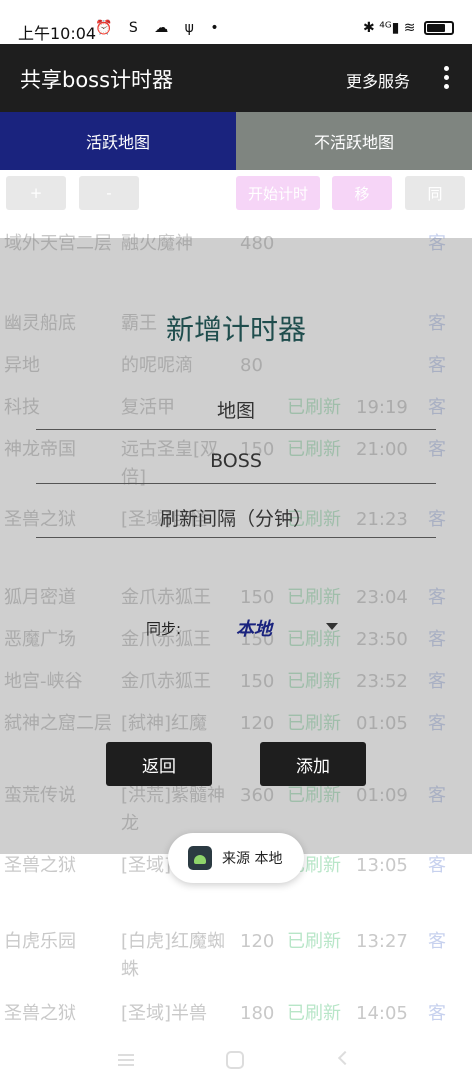 This screenshot has height=1085, width=472. I want to click on move-button: 移, so click(362, 193).